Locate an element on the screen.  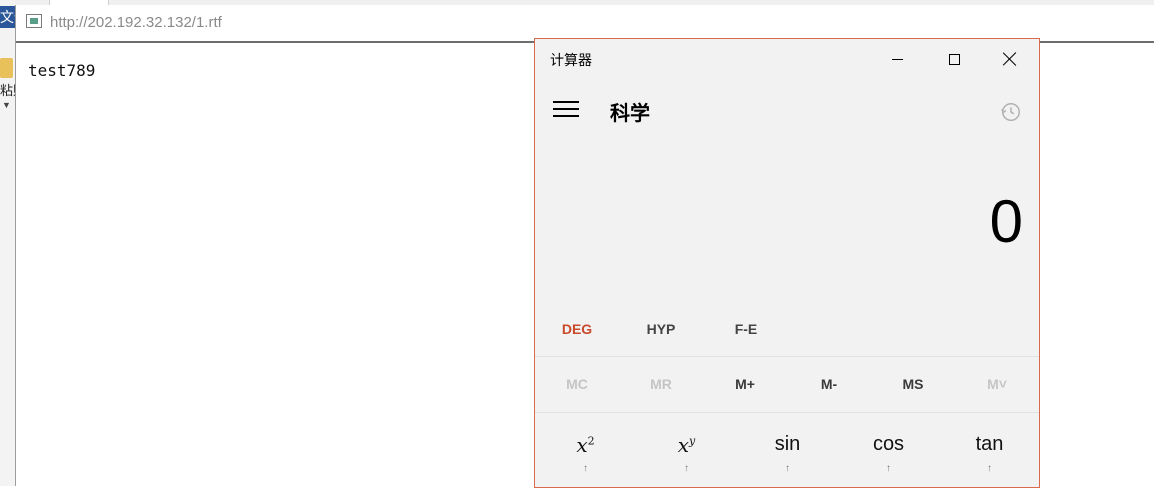
close-icon is located at coordinates (1010, 59).